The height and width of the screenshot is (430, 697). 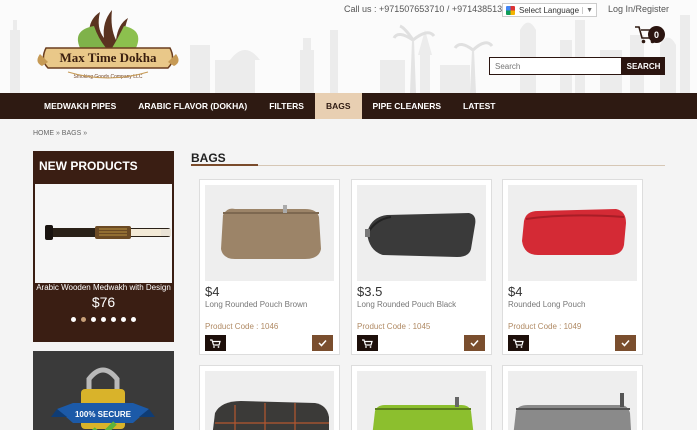 I want to click on nav-item-medwakh-pipes: MEDWAKH PIPES, so click(x=80, y=106).